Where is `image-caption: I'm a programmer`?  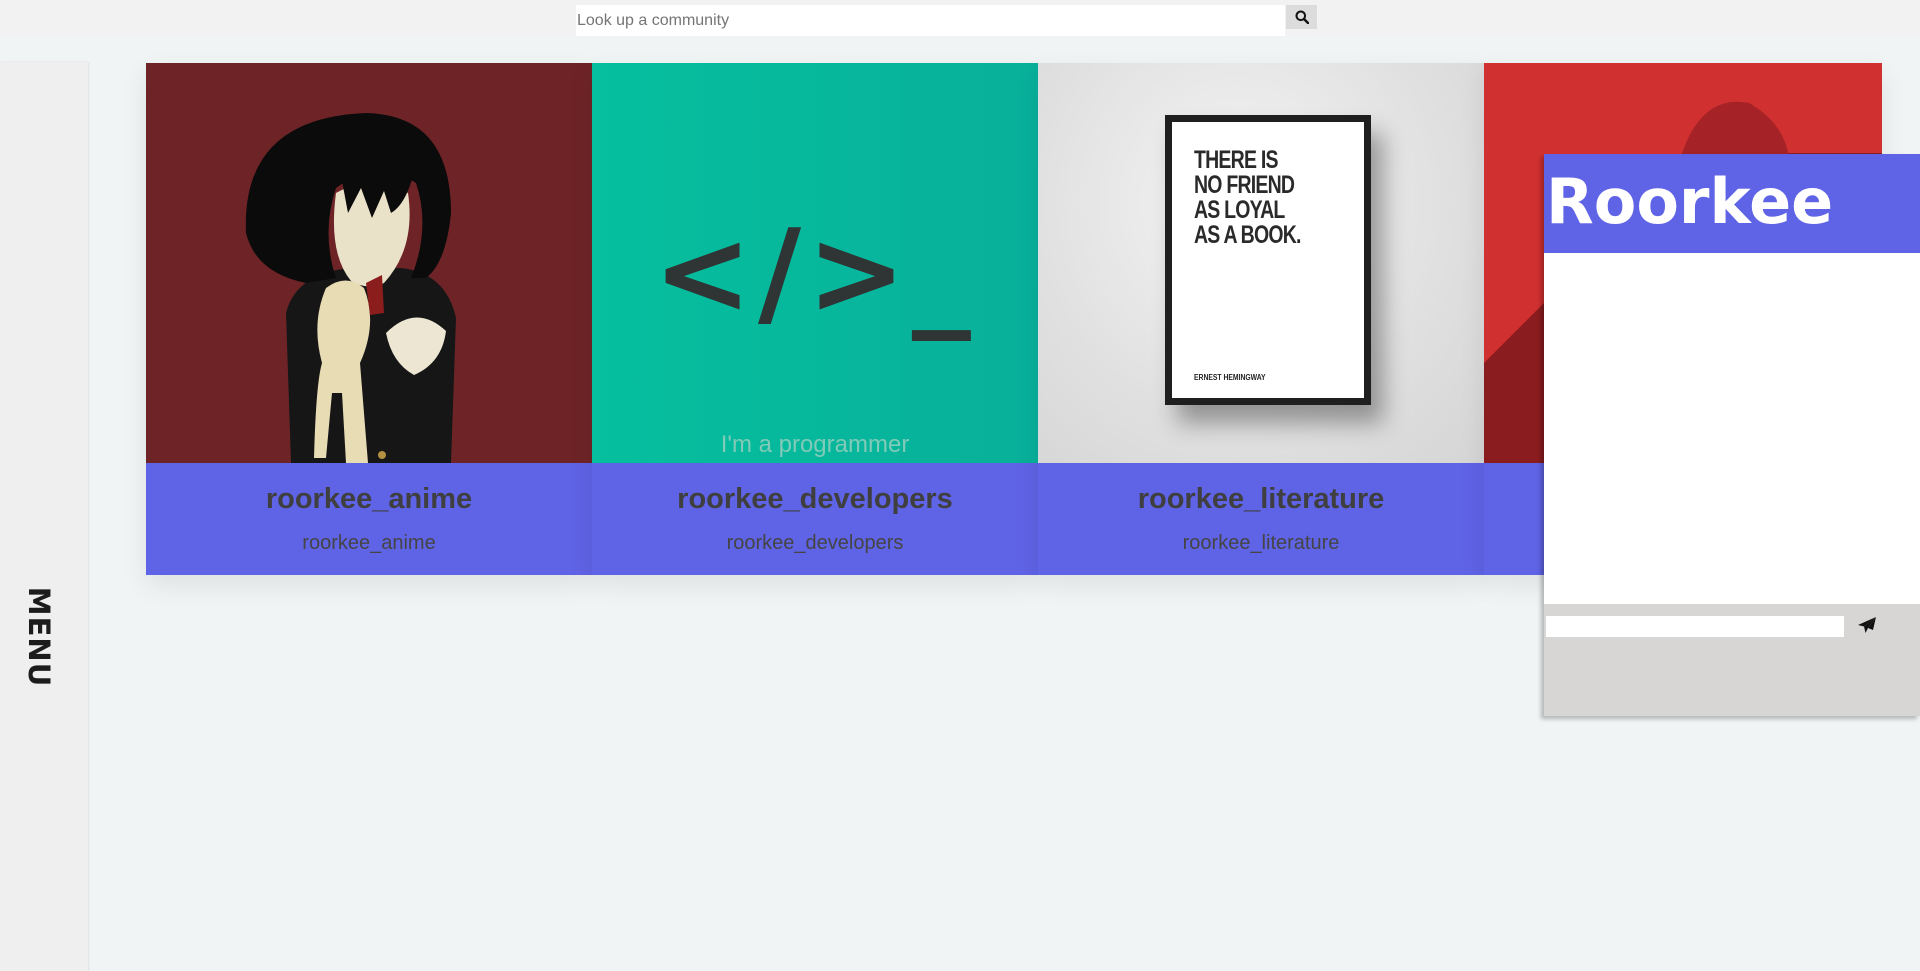
image-caption: I'm a programmer is located at coordinates (815, 444).